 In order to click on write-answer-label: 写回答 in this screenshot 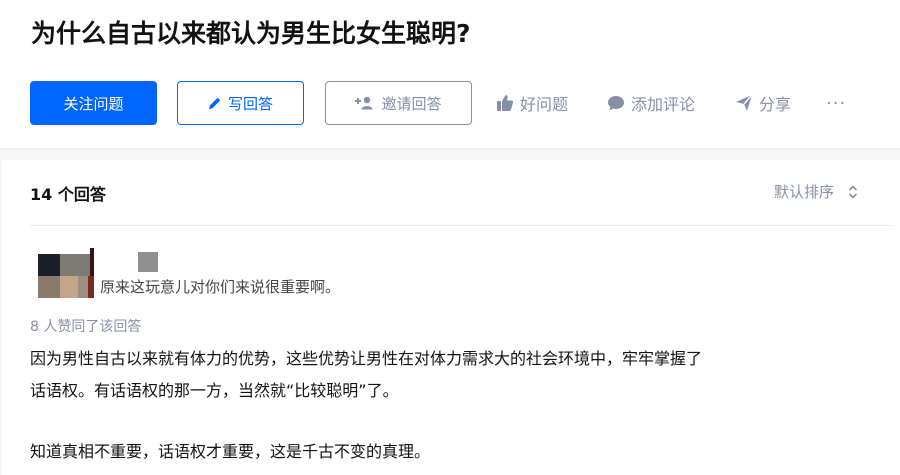, I will do `click(250, 103)`.